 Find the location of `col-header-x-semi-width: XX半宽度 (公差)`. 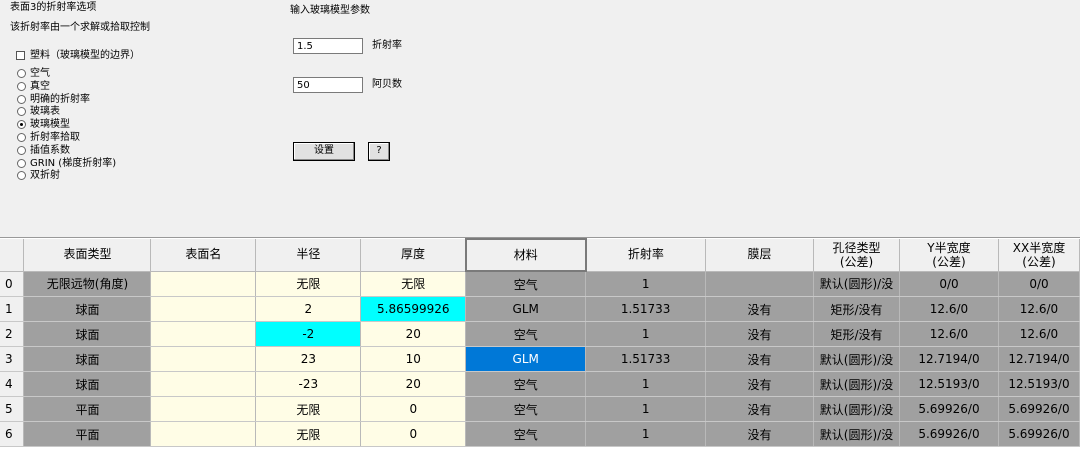

col-header-x-semi-width: XX半宽度 (公差) is located at coordinates (1039, 255).